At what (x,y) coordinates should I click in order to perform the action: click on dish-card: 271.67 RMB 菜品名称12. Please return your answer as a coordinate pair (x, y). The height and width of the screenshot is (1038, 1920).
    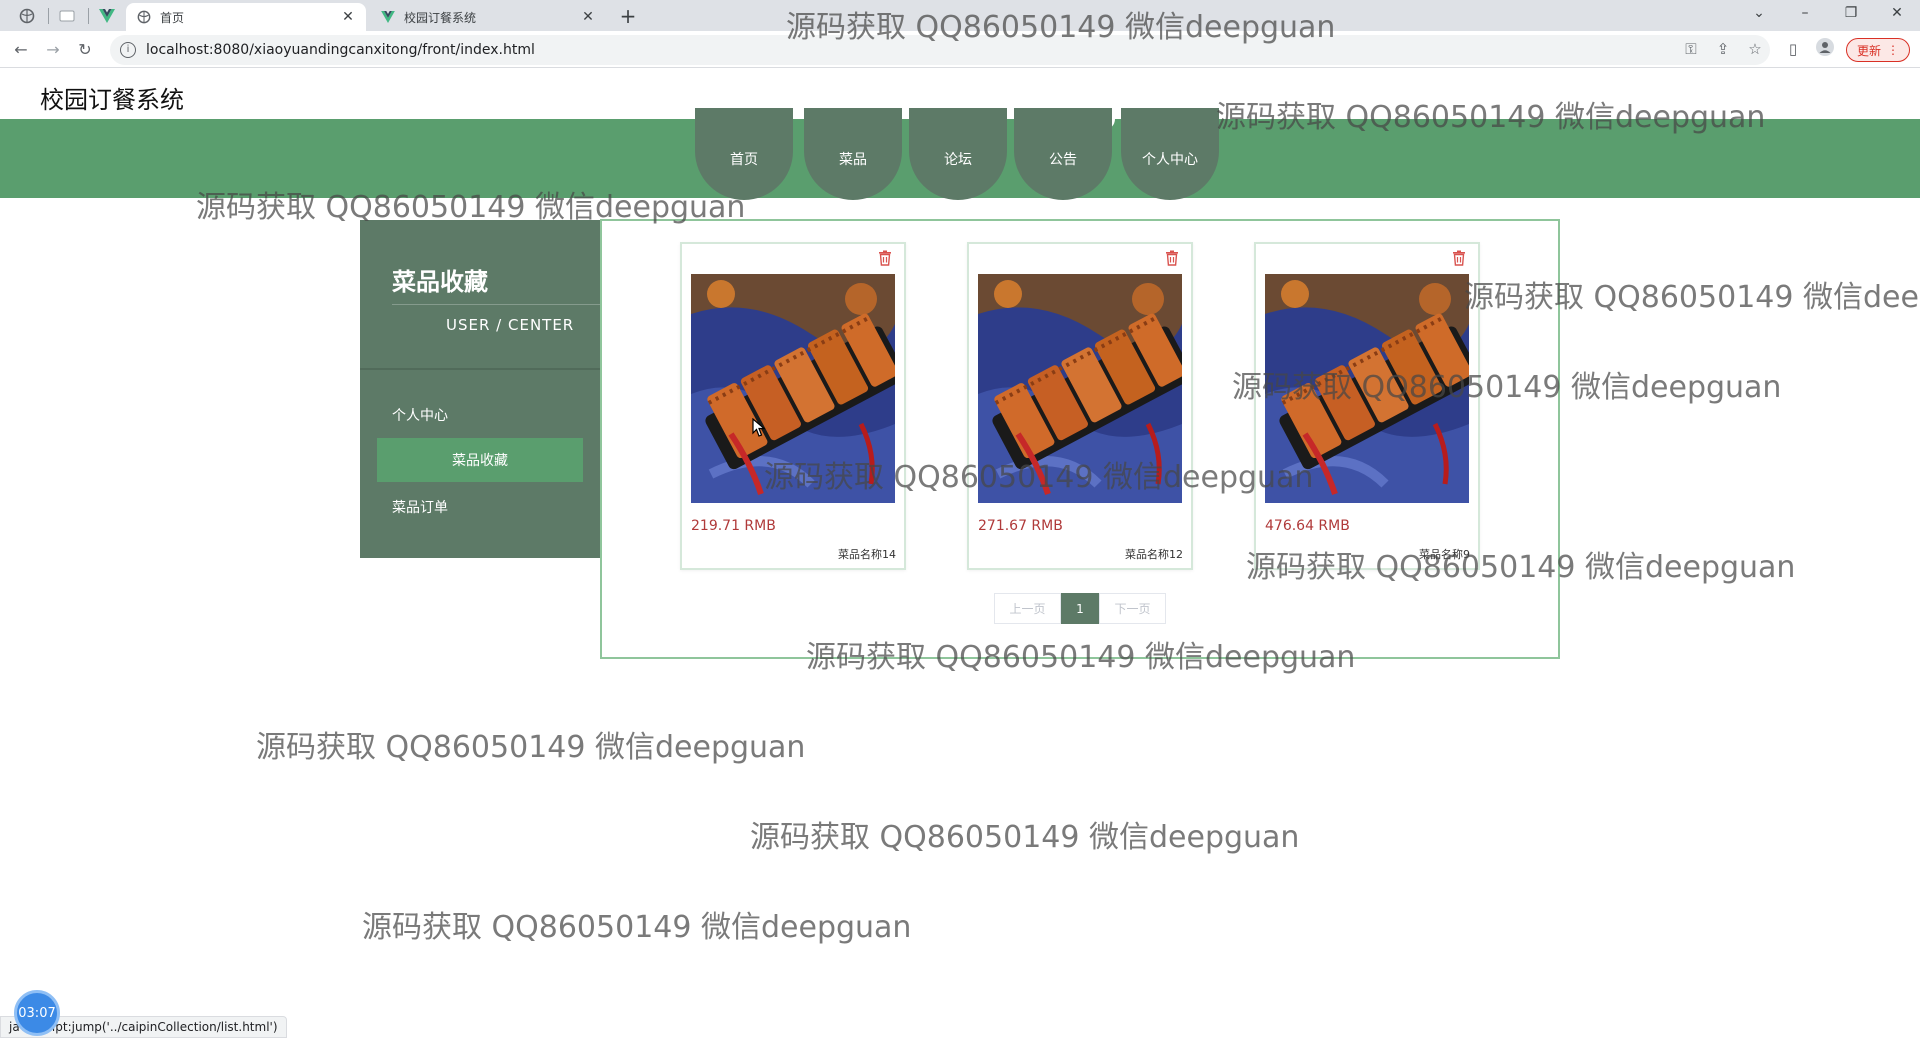
    Looking at the image, I should click on (1080, 406).